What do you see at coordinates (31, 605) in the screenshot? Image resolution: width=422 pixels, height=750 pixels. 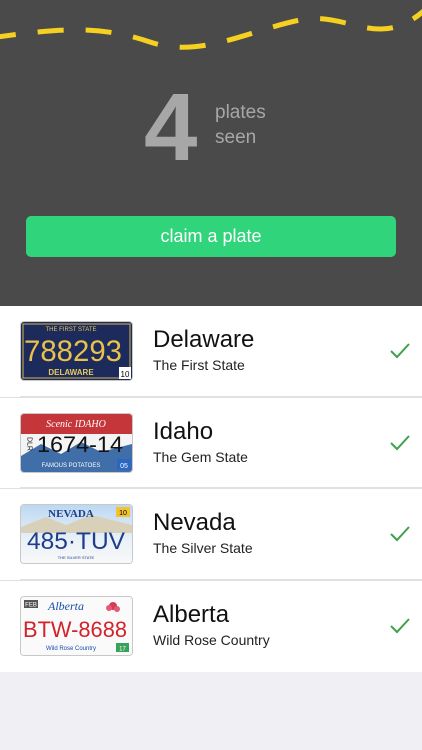 I see `plate-month: FEB` at bounding box center [31, 605].